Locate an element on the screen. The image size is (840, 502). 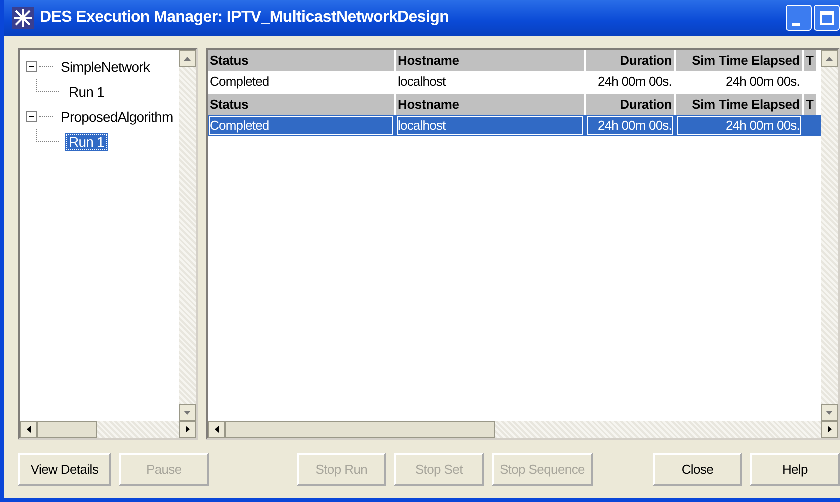
tree-item: ProposedAlgorithm is located at coordinates (117, 117).